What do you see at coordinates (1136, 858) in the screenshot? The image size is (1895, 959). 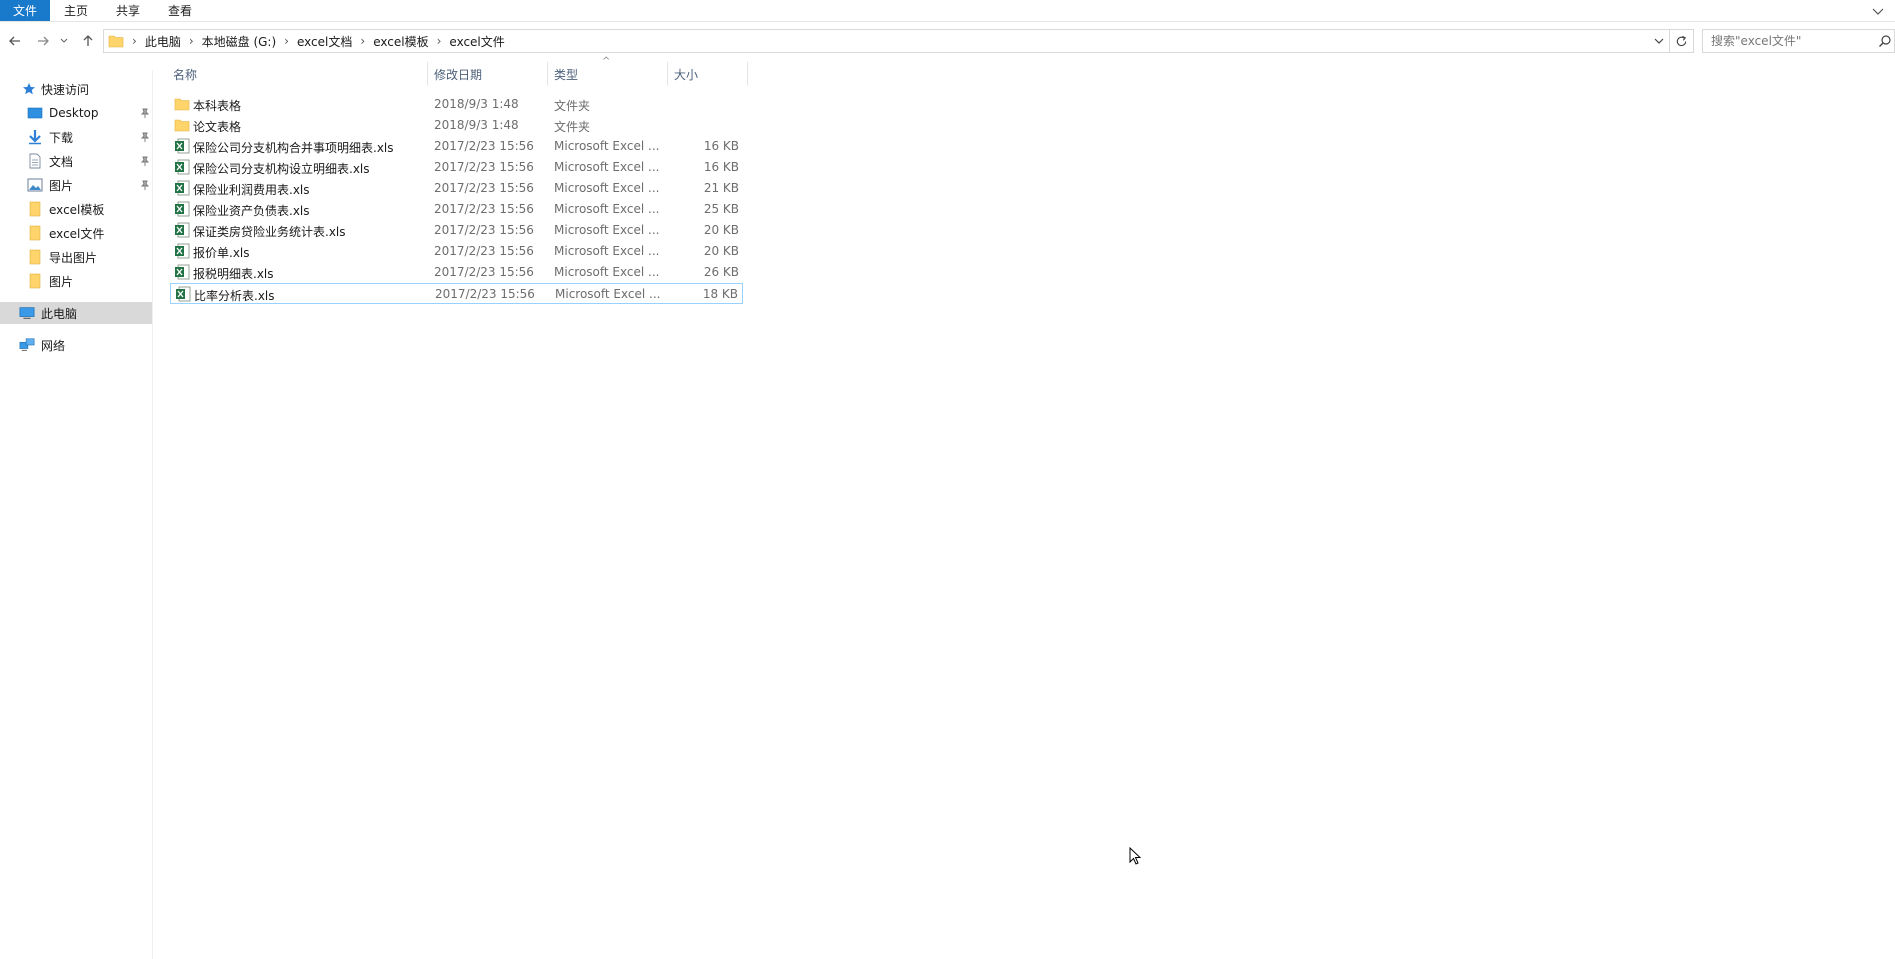 I see `mouse-cursor-icon` at bounding box center [1136, 858].